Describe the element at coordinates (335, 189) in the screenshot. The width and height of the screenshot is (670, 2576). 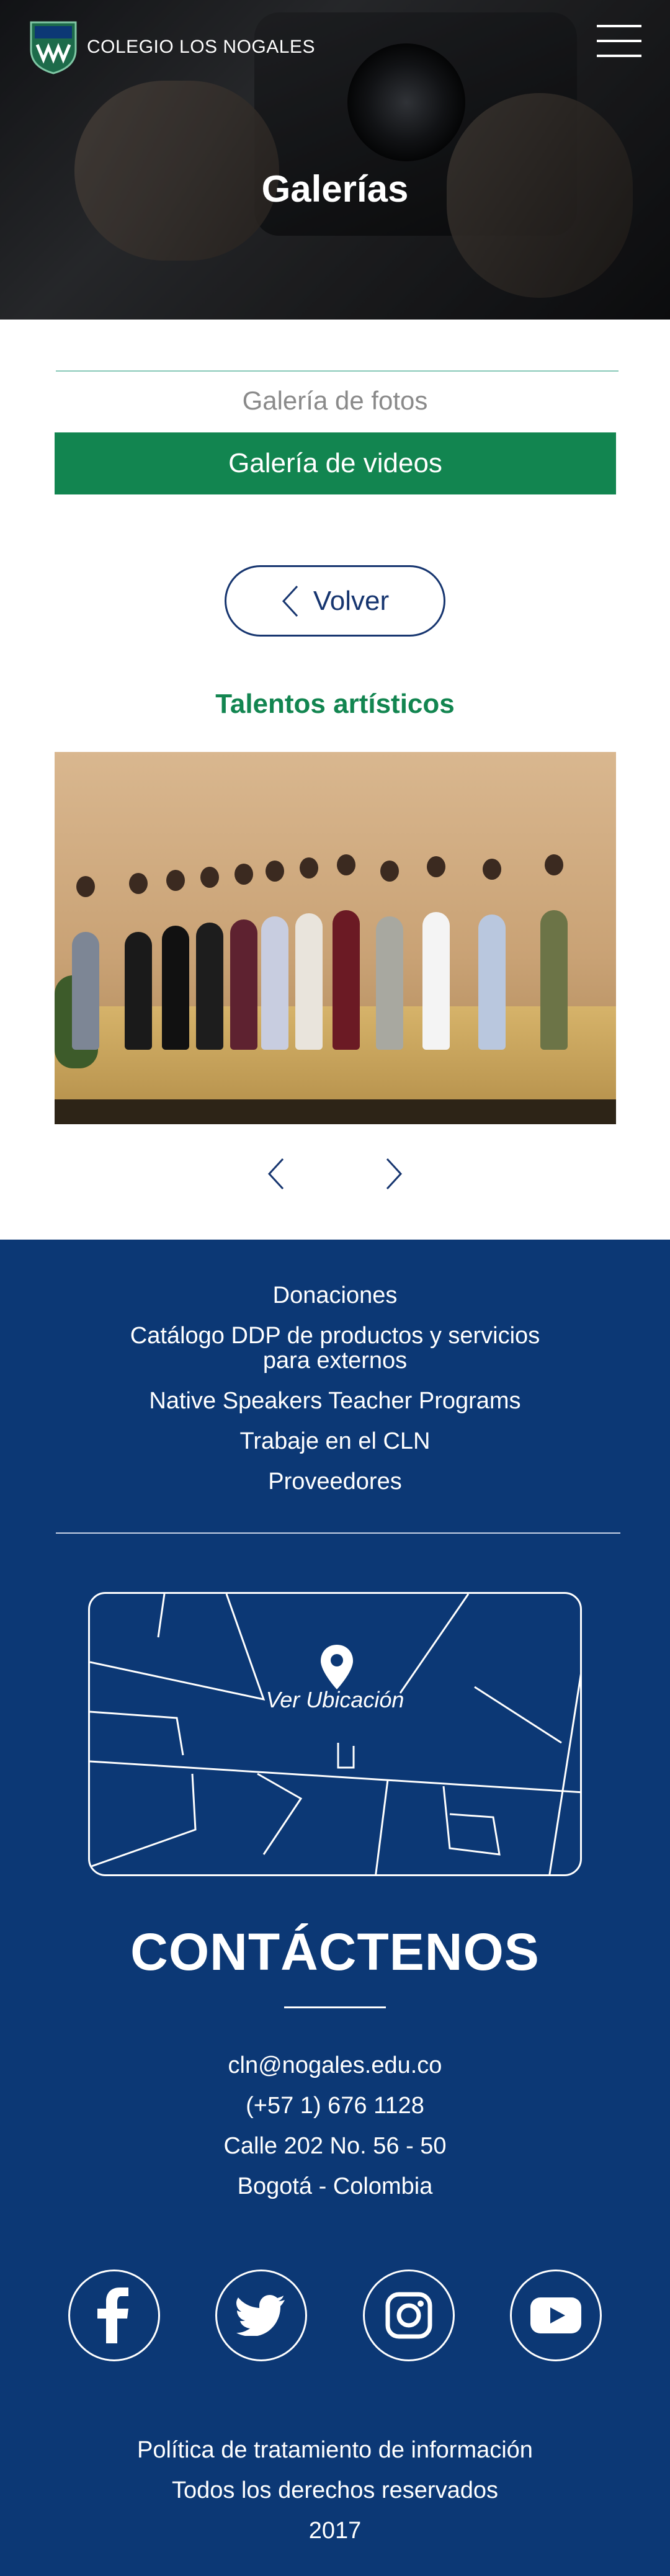
I see `page-title: Galerías` at that location.